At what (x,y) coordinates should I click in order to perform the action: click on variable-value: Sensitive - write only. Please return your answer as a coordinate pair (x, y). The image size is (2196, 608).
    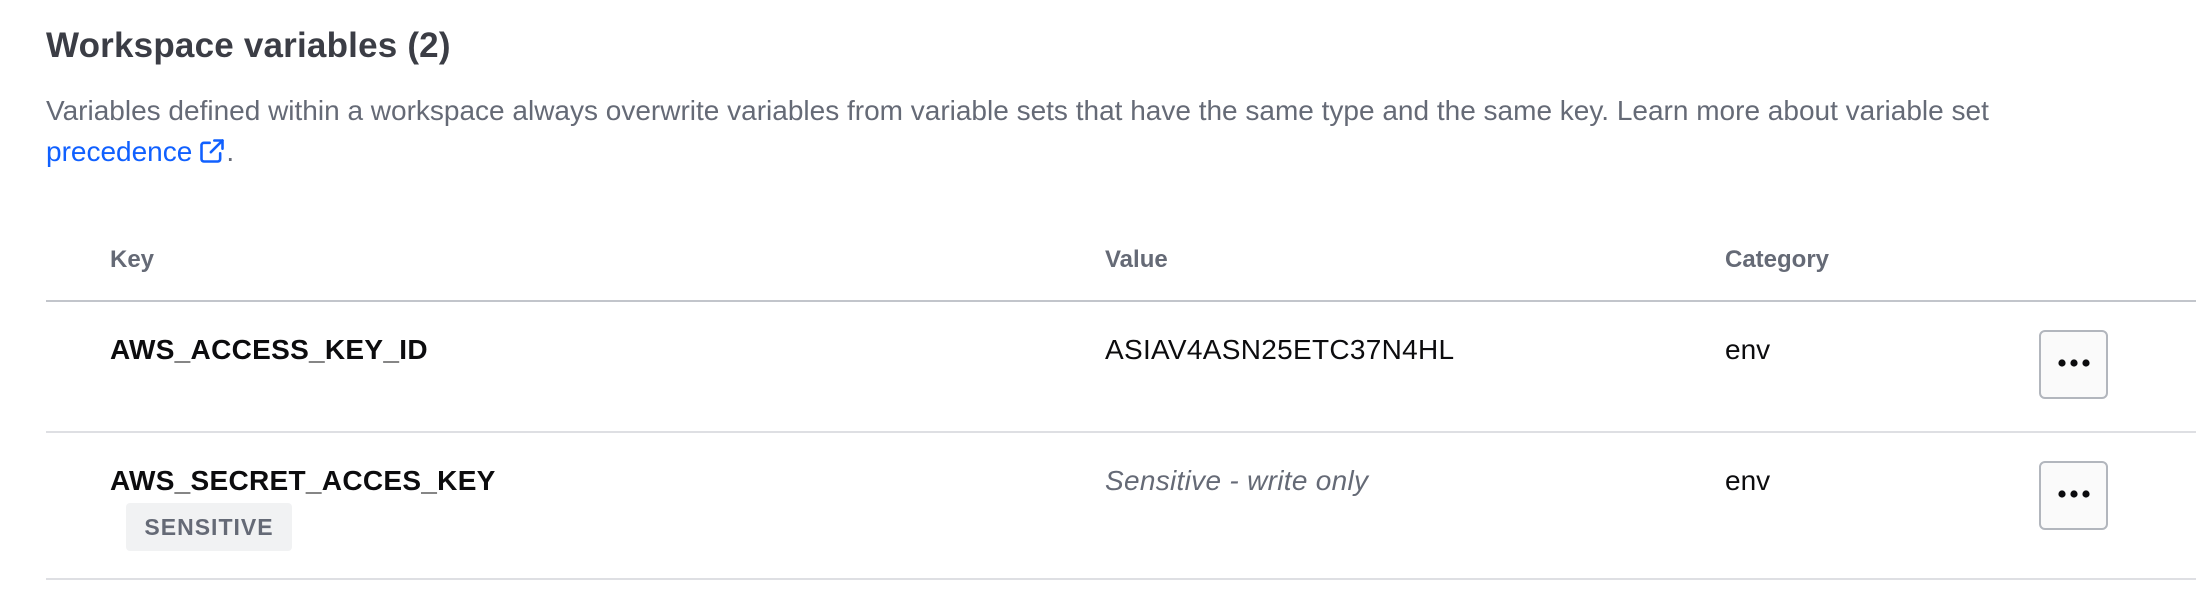
    Looking at the image, I should click on (1237, 480).